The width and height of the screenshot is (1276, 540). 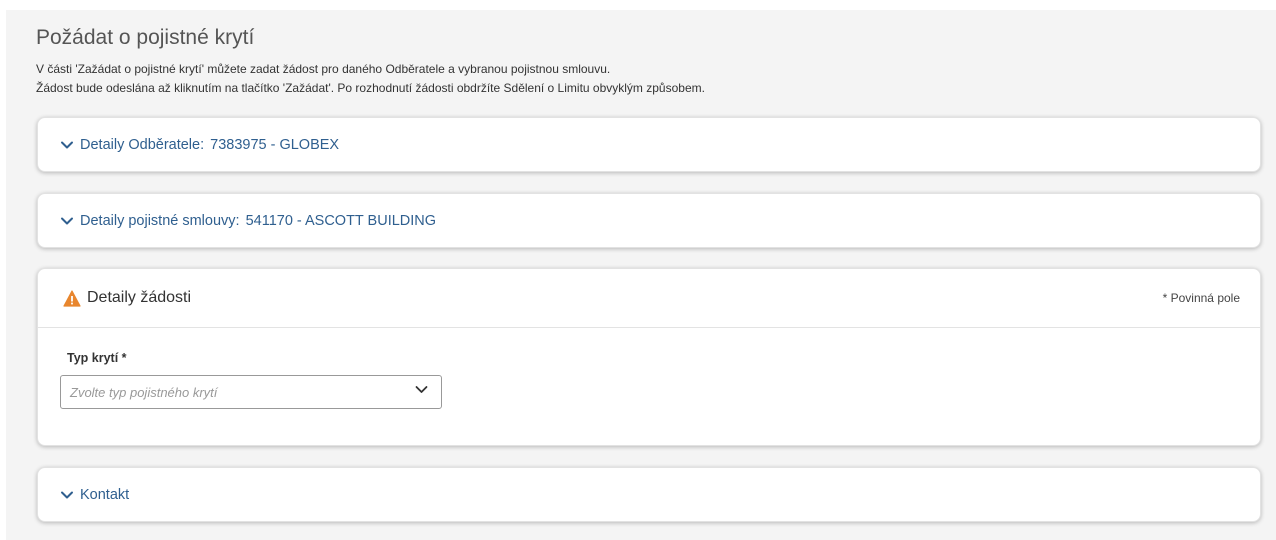 What do you see at coordinates (142, 144) in the screenshot?
I see `buyer-details-label: Detaily Odběratele:` at bounding box center [142, 144].